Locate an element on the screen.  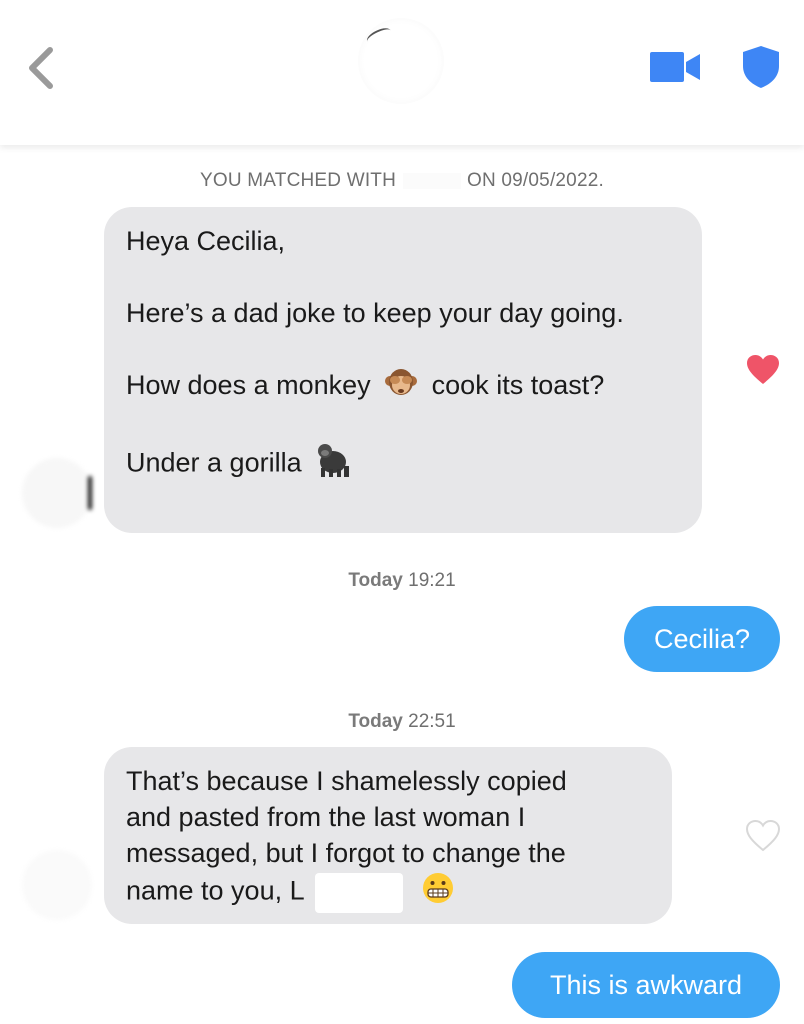
match-avatar is located at coordinates (401, 61).